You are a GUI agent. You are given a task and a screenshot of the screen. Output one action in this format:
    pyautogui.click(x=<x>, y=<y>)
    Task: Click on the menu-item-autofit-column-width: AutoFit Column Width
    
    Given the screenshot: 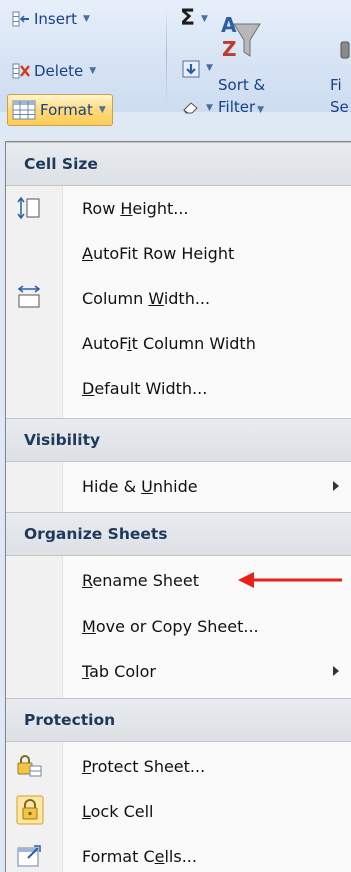 What is the action you would take?
    pyautogui.click(x=178, y=343)
    